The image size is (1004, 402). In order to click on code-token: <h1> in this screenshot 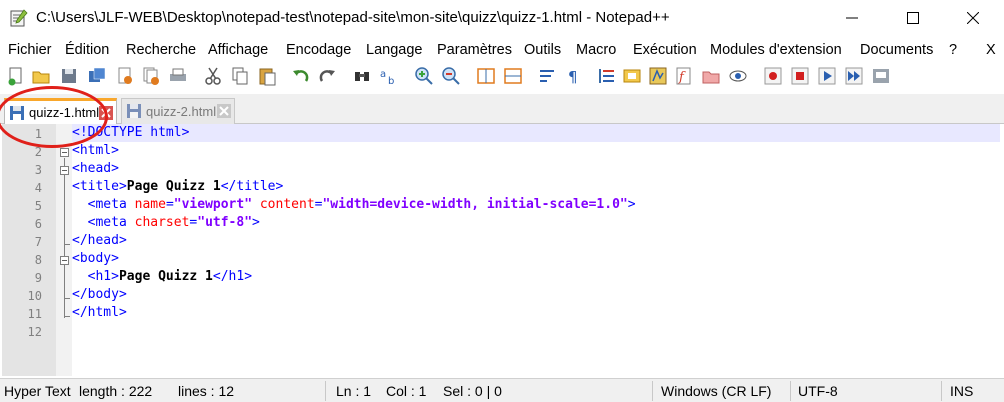, I will do `click(95, 276)`.